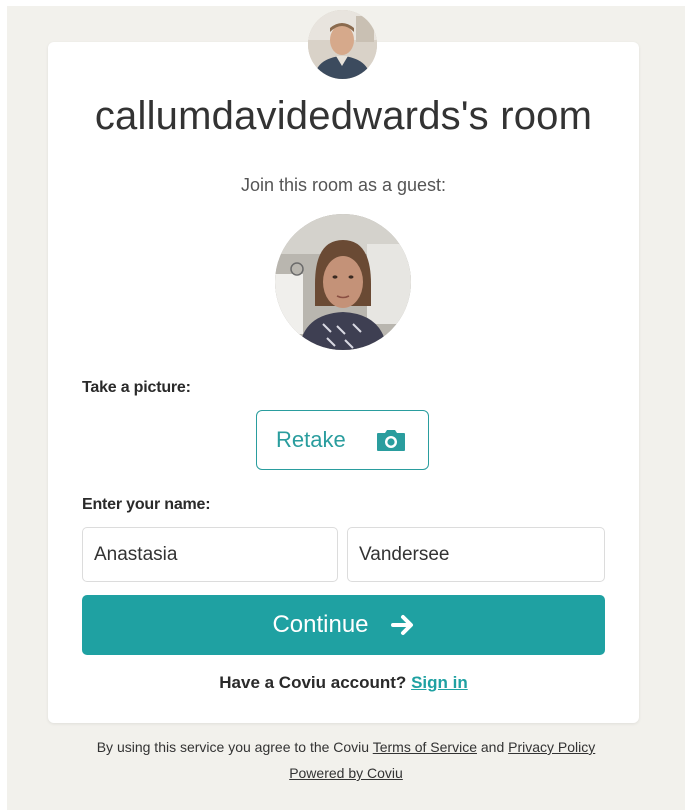  What do you see at coordinates (311, 439) in the screenshot?
I see `retake-button-label: Retake` at bounding box center [311, 439].